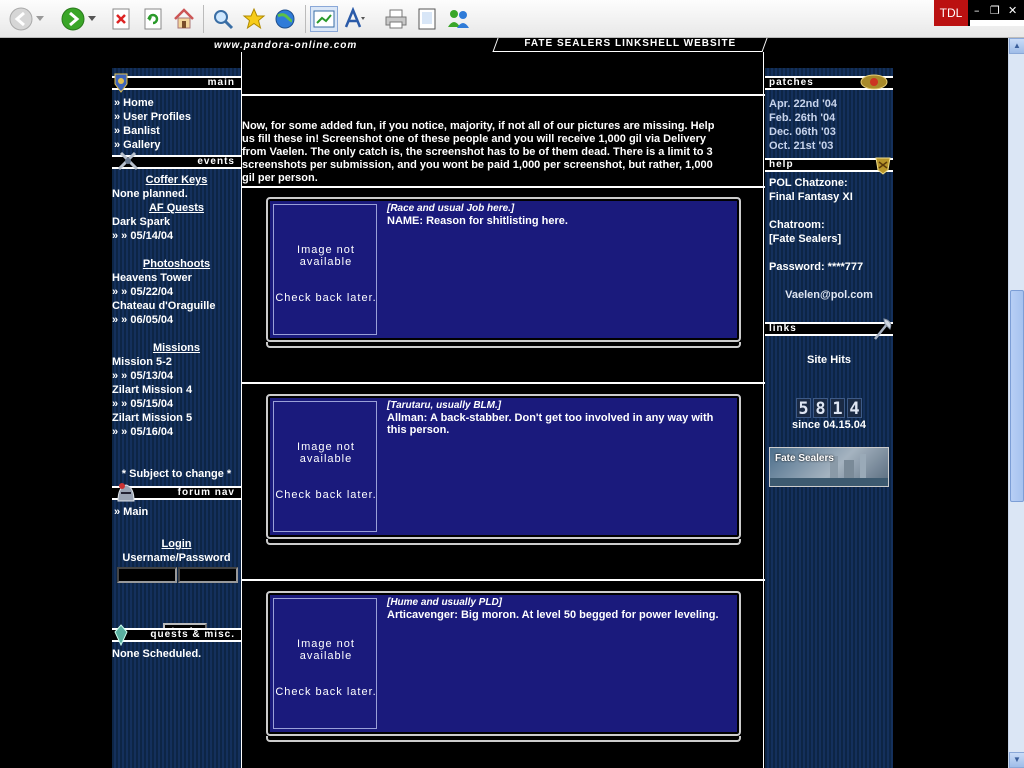 The image size is (1024, 768). Describe the element at coordinates (152, 390) in the screenshot. I see `mission-name: Zilart Mission 4` at that location.